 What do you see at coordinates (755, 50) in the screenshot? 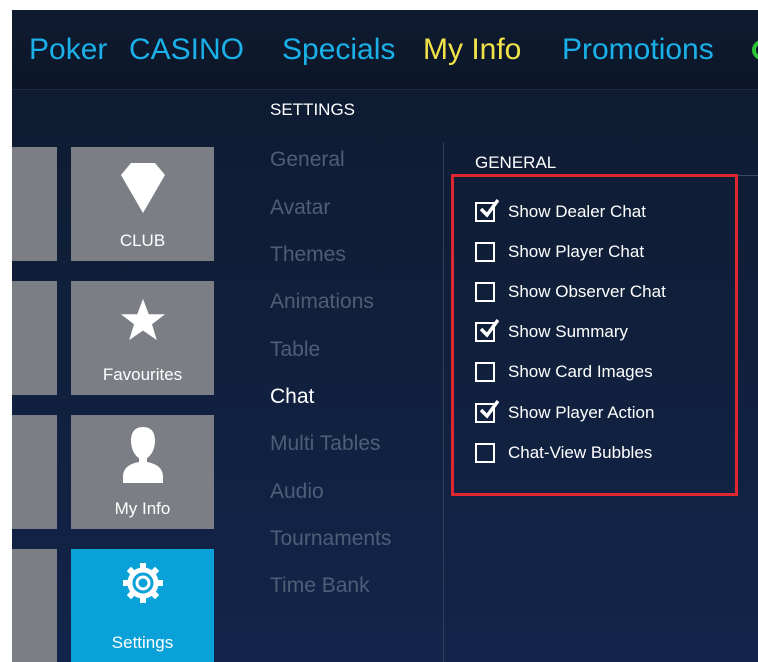
I see `partial-nav-icon` at bounding box center [755, 50].